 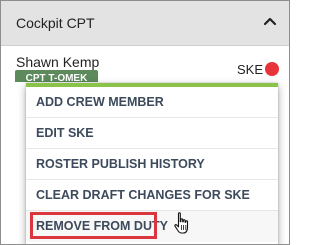 I want to click on menu-item-clear-draft-changes: CLEAR DRAFT CHANGES FOR SKE, so click(x=152, y=195).